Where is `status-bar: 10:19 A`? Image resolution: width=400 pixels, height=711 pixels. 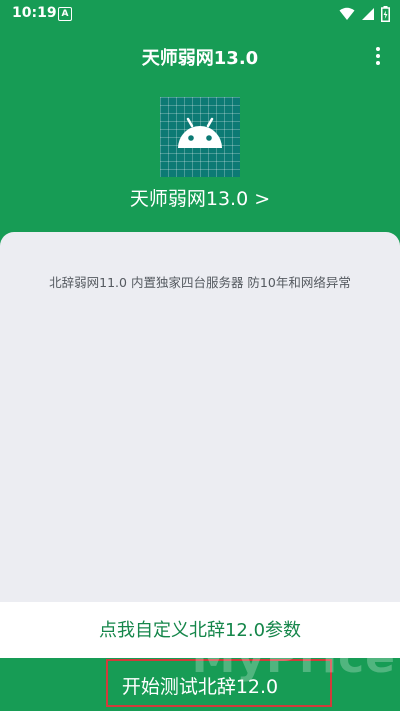 status-bar: 10:19 A is located at coordinates (200, 14).